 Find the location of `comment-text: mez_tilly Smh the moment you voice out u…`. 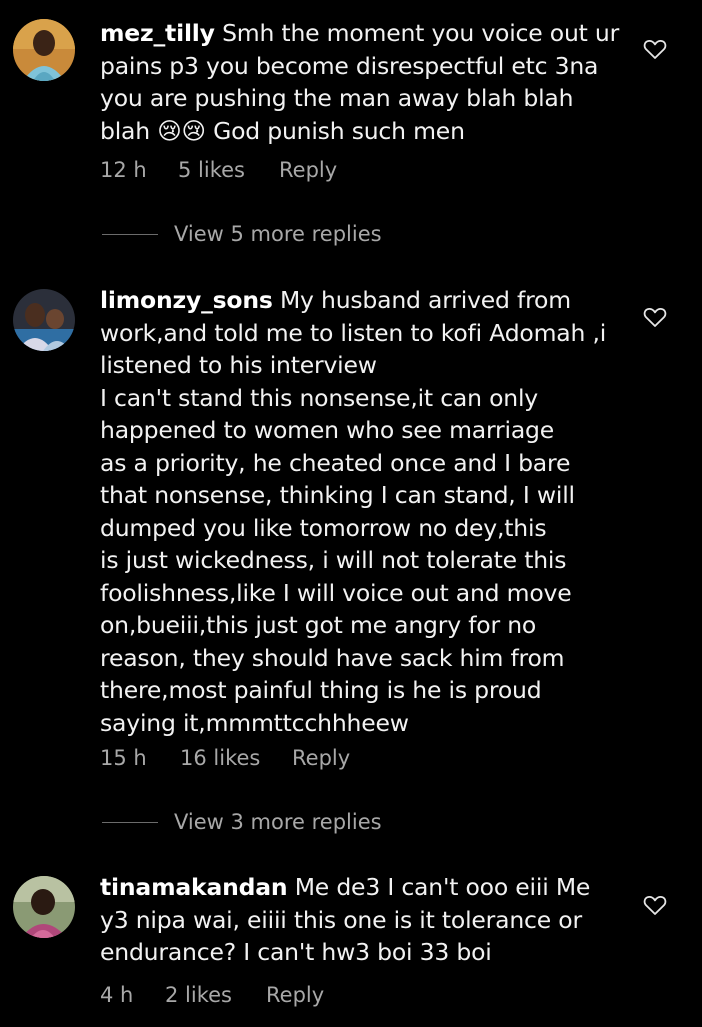

comment-text: mez_tilly Smh the moment you voice out u… is located at coordinates (367, 82).